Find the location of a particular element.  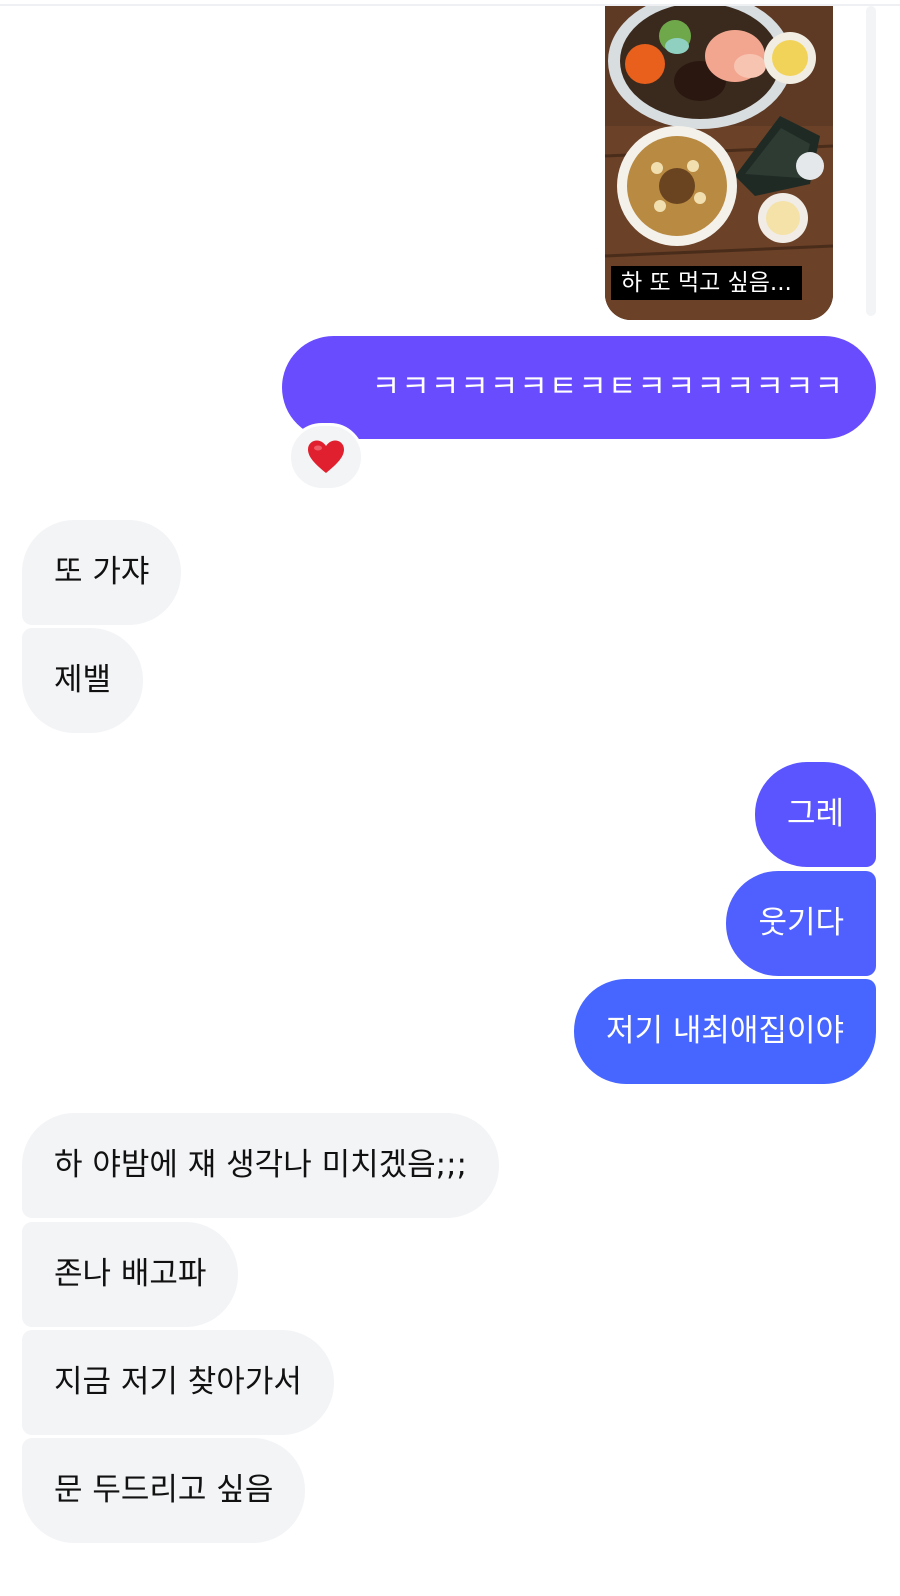

message-text: 하 야밤에 쟤 생각나 미치겠음;;; is located at coordinates (260, 1165).